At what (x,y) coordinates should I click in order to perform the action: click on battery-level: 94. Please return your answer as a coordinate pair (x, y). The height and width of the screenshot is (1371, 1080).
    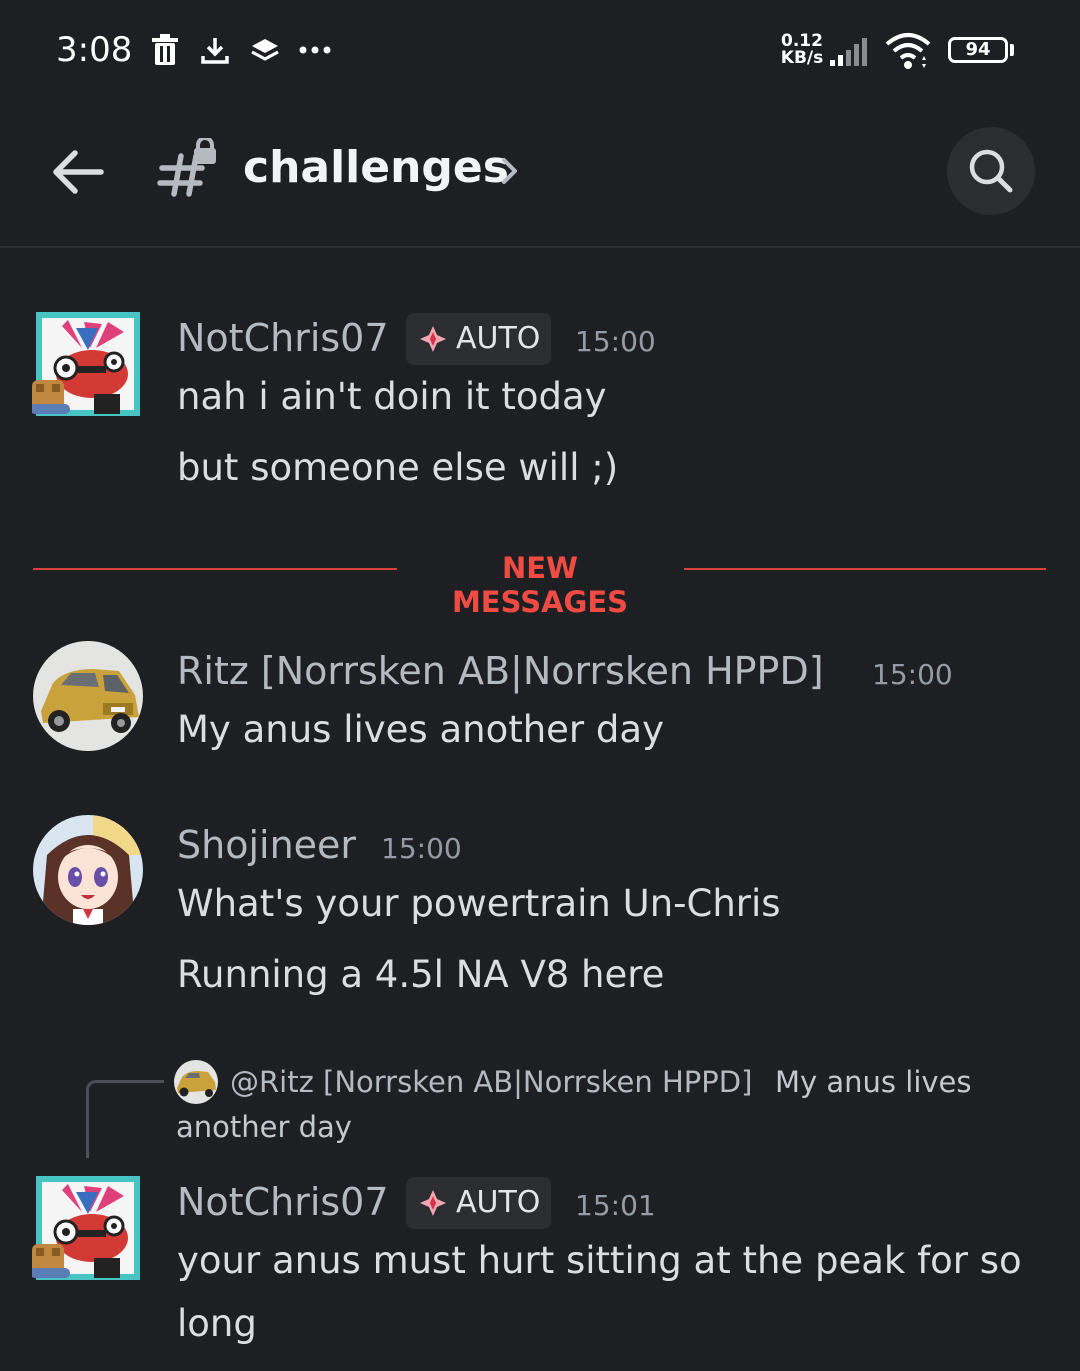
    Looking at the image, I should click on (978, 49).